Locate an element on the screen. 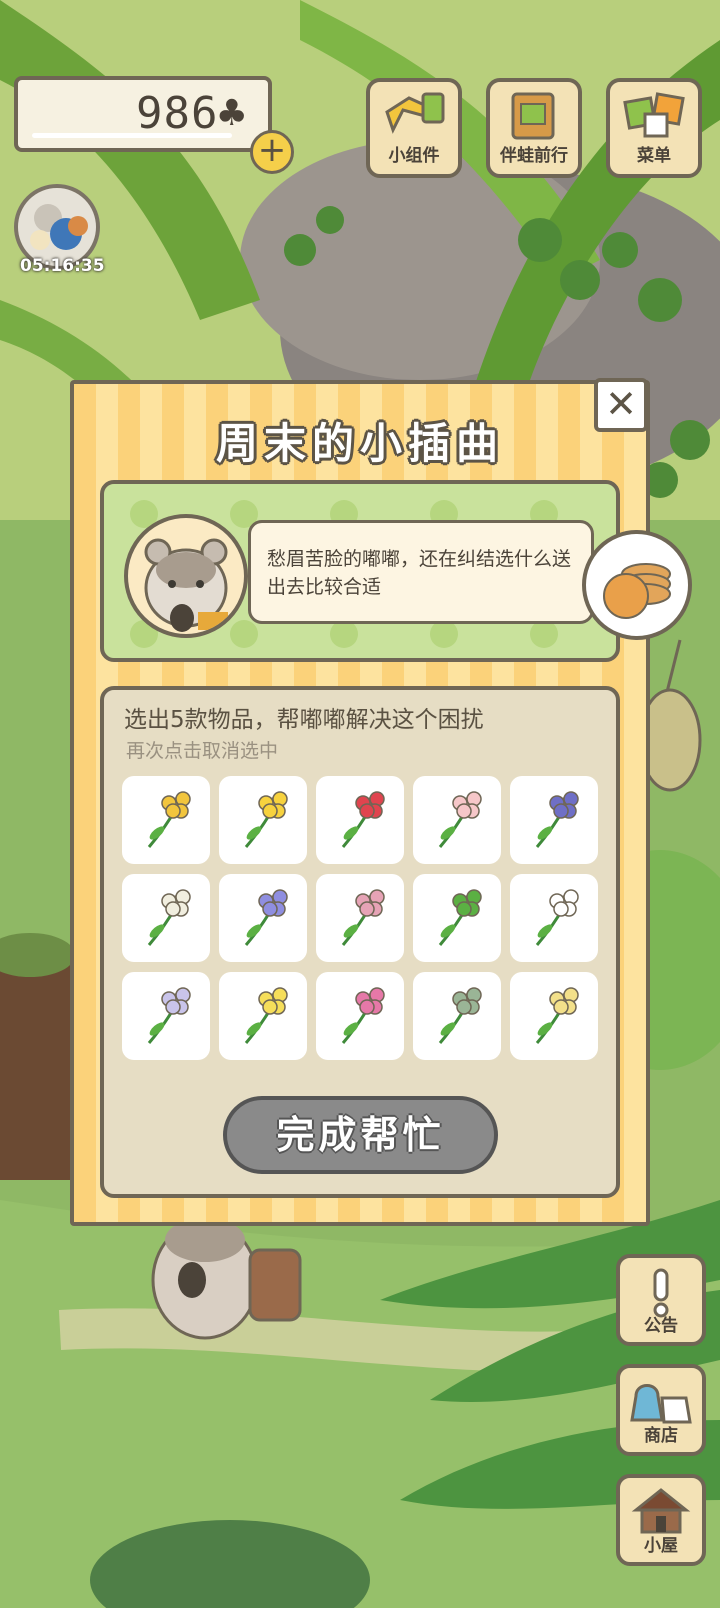 This screenshot has height=1608, width=720. hibiscus-icon is located at coordinates (363, 1015).